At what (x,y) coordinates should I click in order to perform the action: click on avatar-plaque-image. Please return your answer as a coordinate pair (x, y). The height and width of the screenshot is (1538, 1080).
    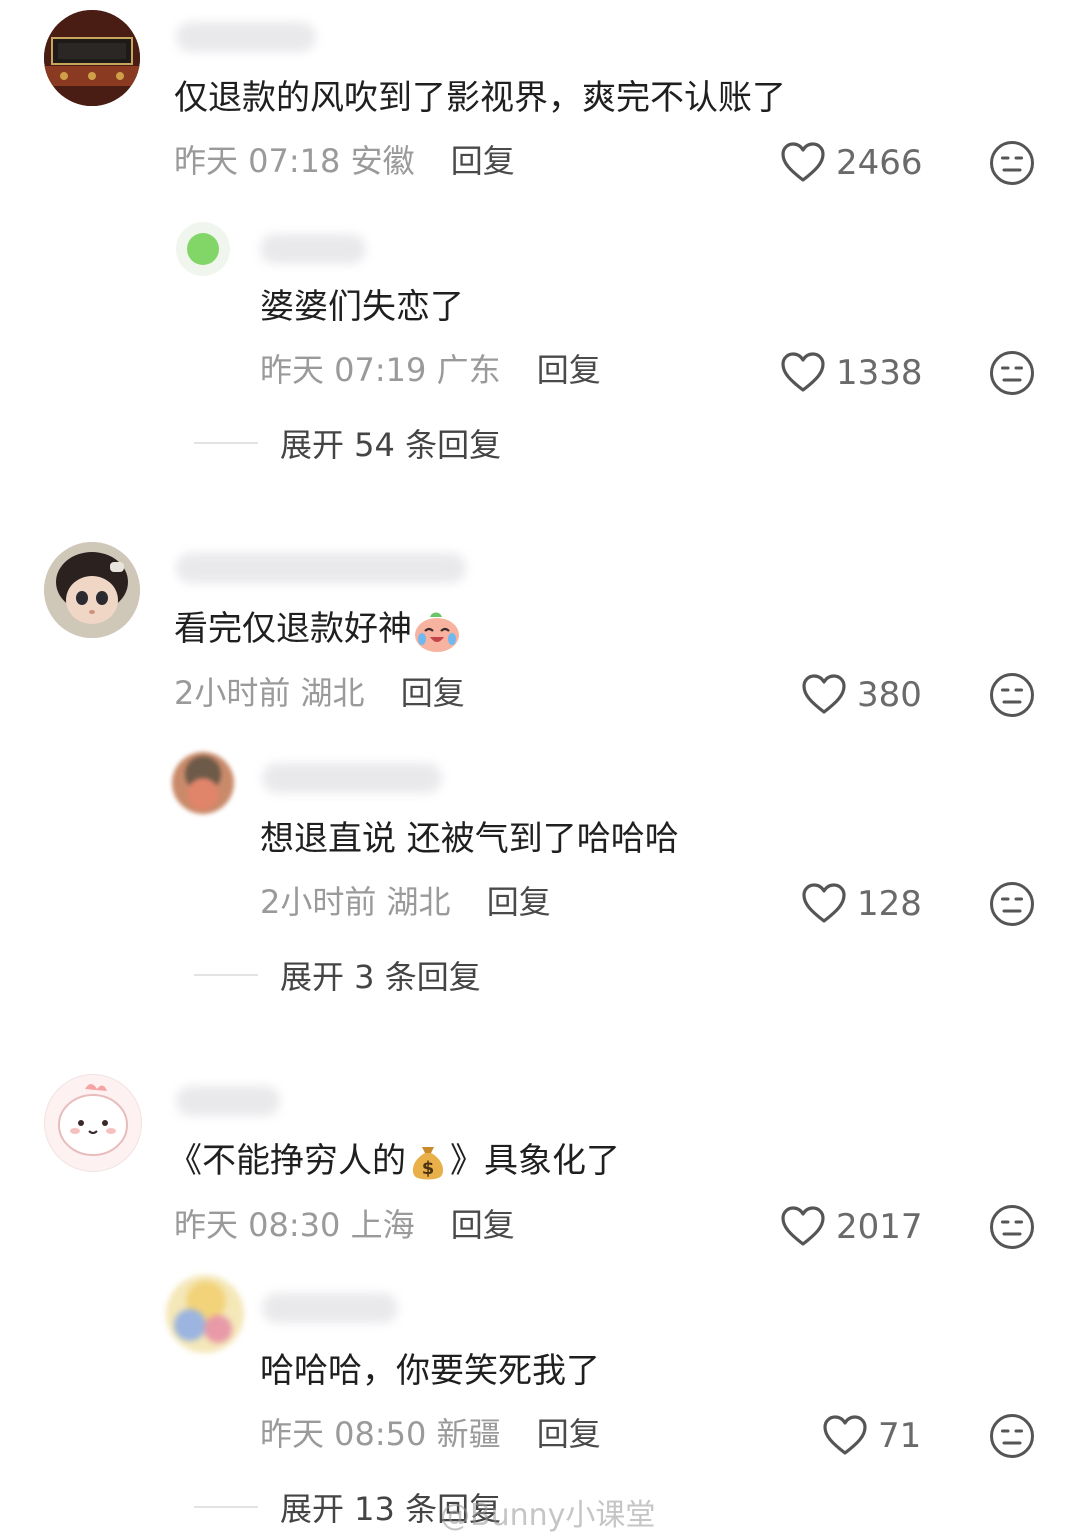
    Looking at the image, I should click on (92, 58).